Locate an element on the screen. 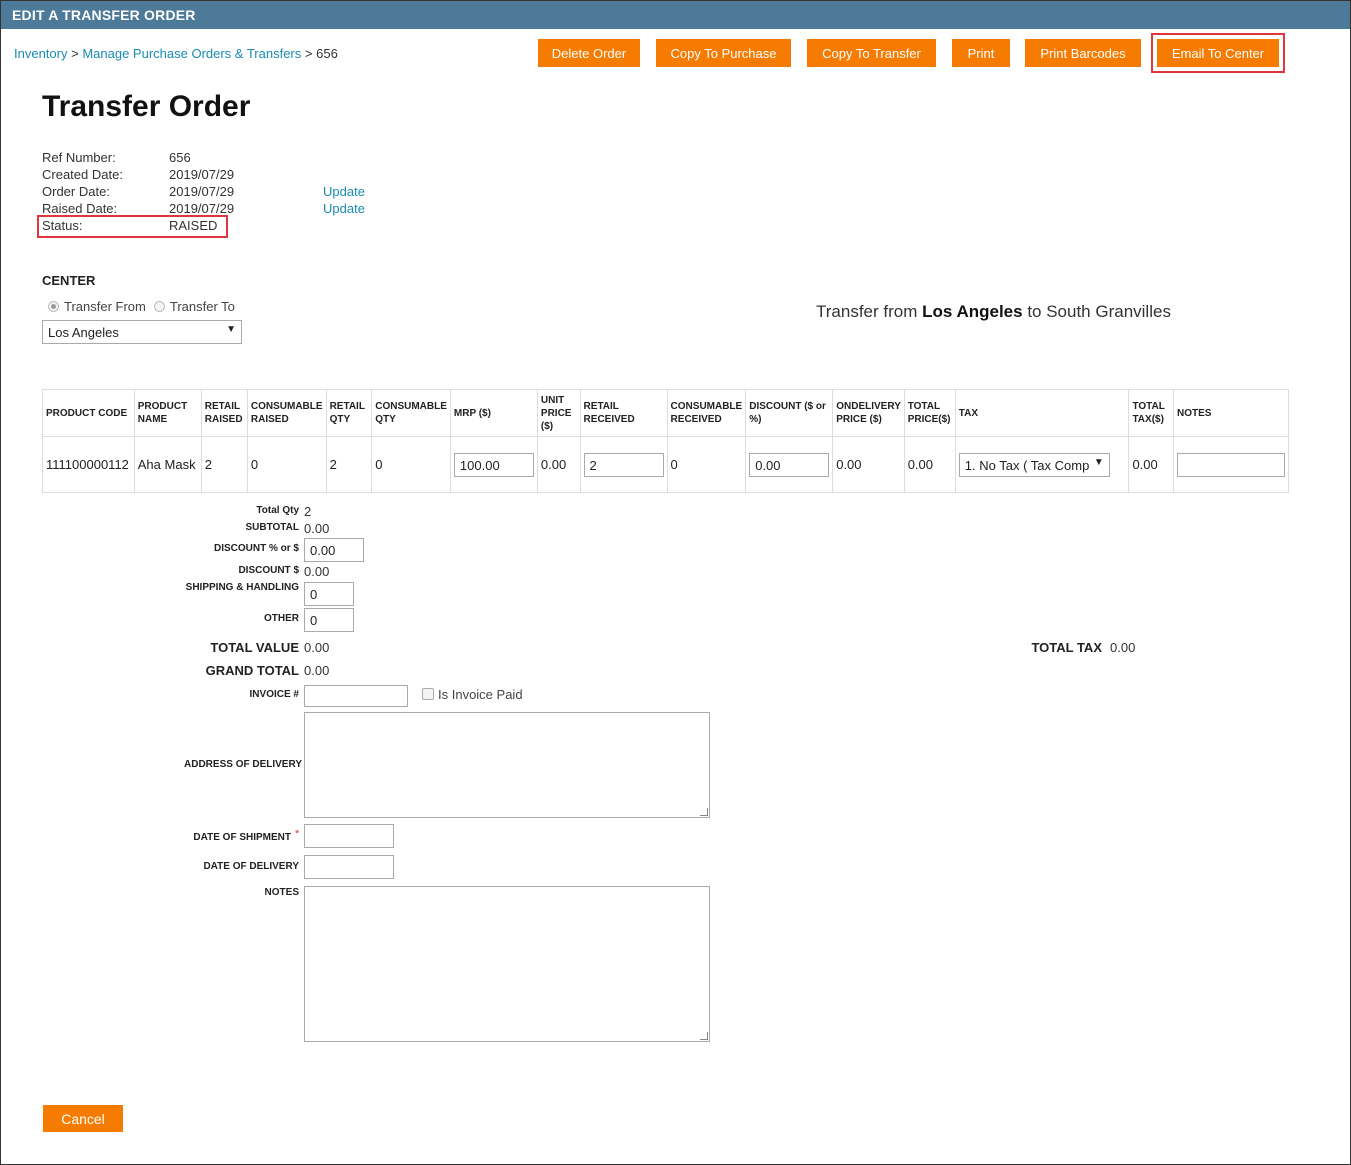 This screenshot has width=1351, height=1165. created-date-value: 2019/07/29 is located at coordinates (202, 174).